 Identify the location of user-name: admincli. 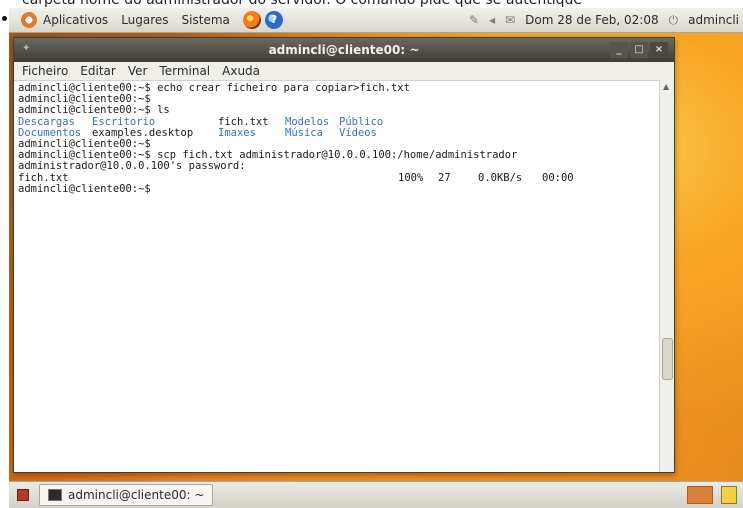
(713, 20).